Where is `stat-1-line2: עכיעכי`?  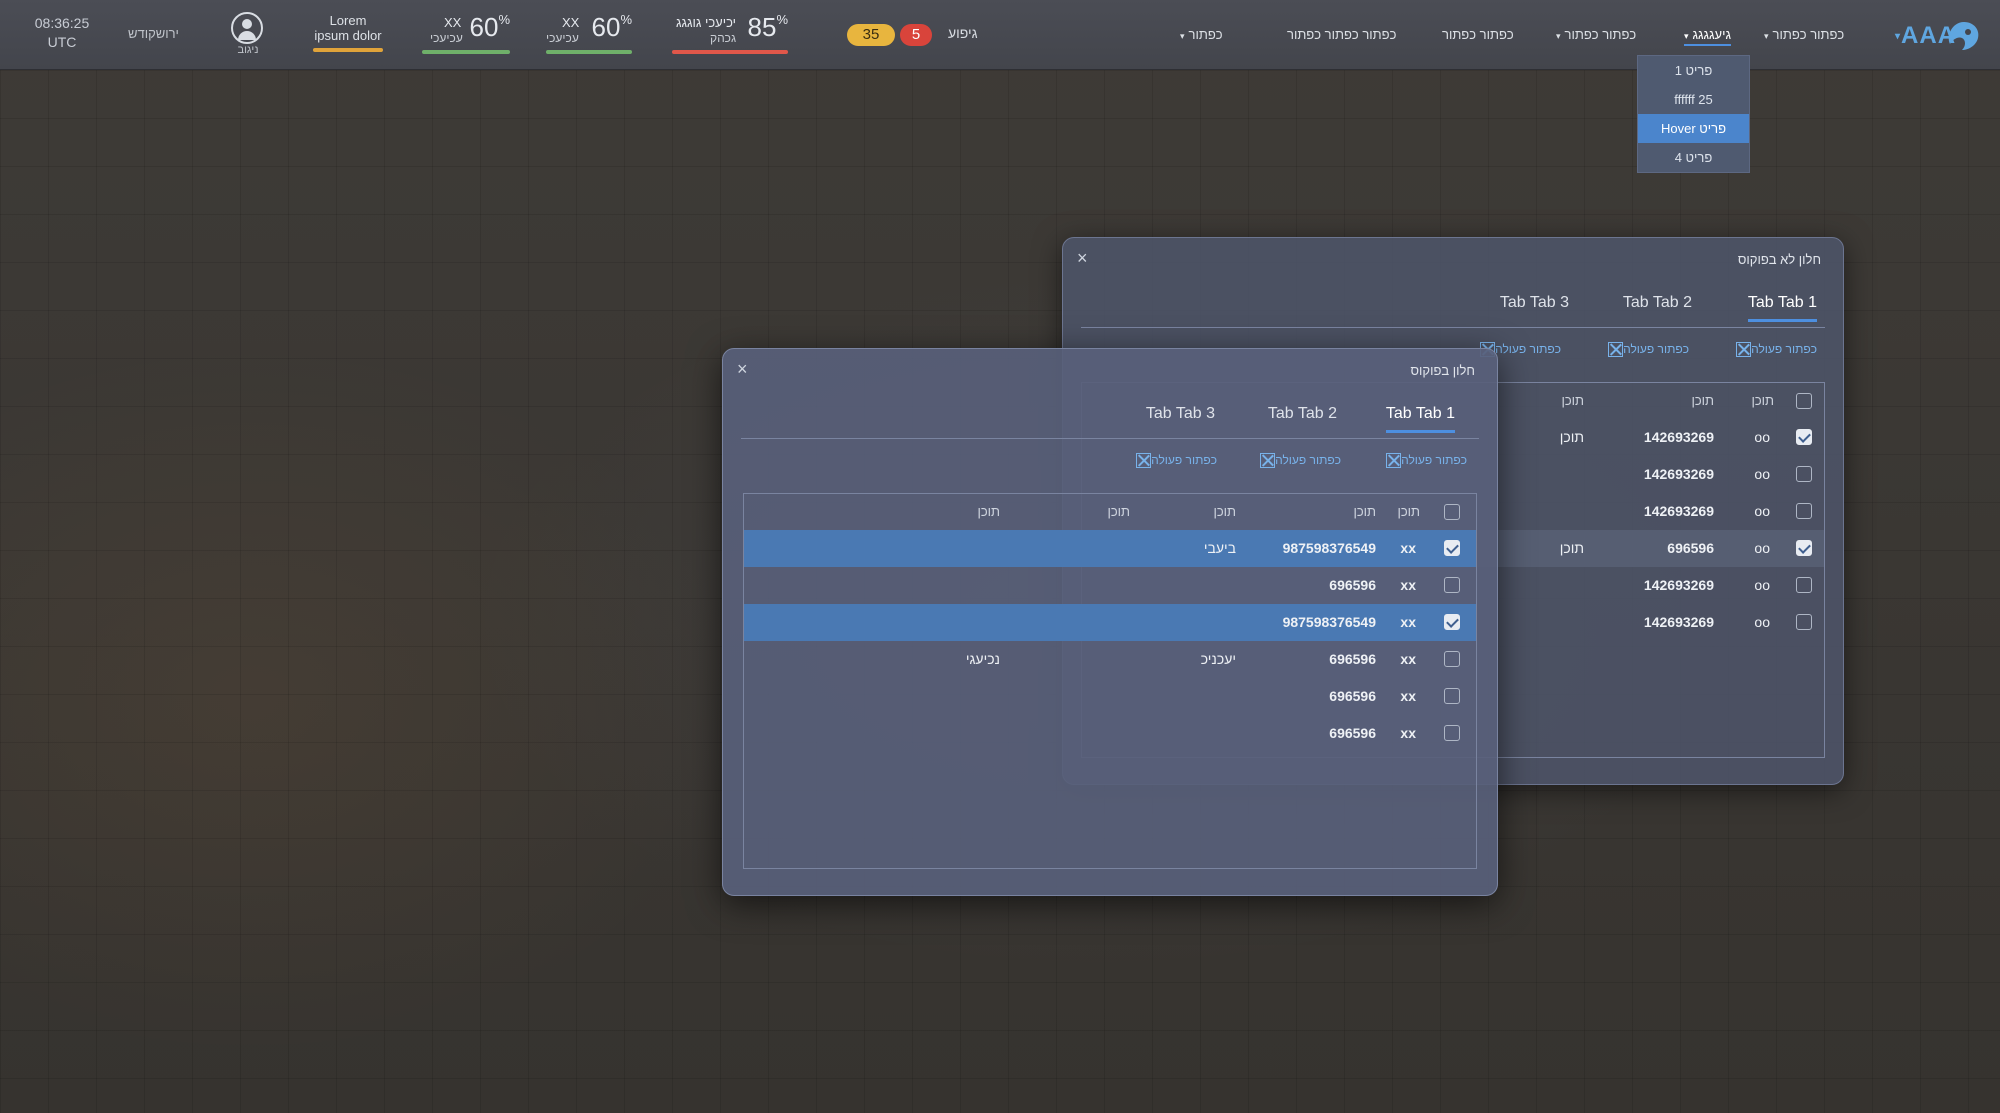
stat-1-line2: עכיעכי is located at coordinates (446, 38).